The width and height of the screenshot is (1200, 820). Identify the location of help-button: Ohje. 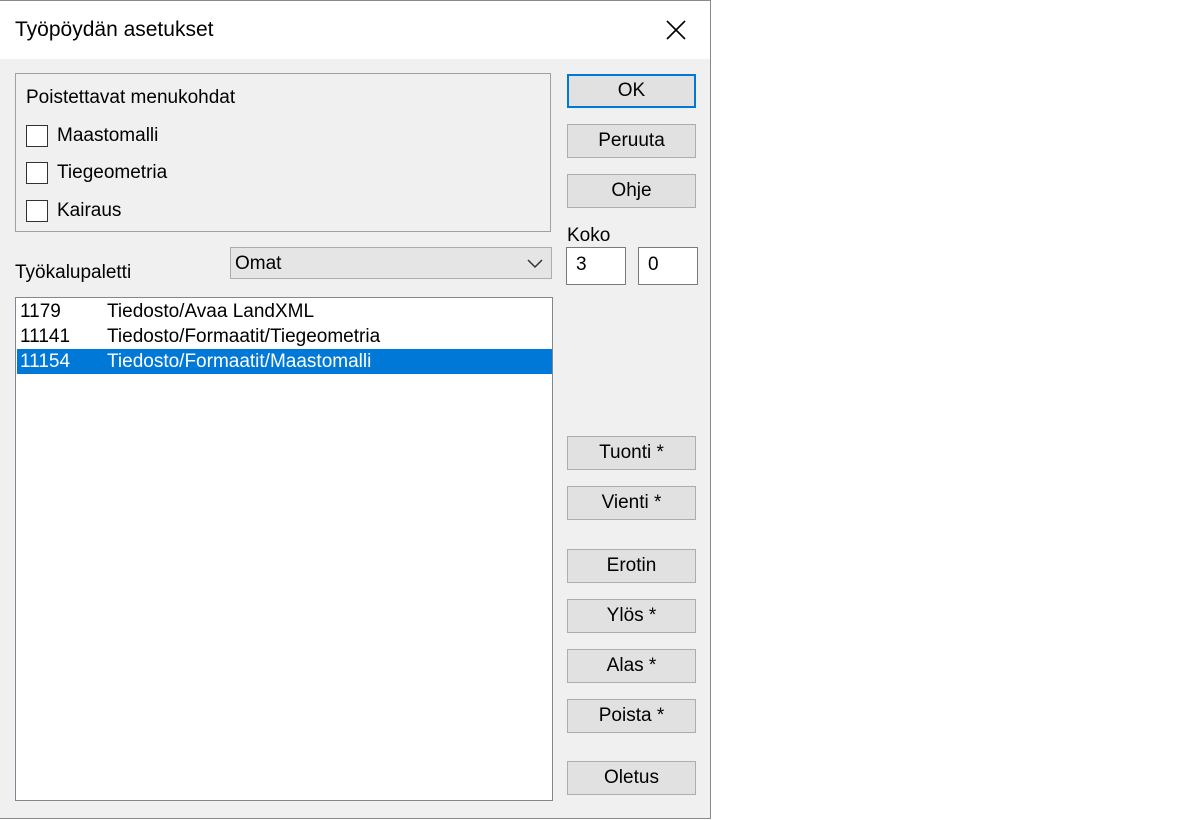
(631, 191).